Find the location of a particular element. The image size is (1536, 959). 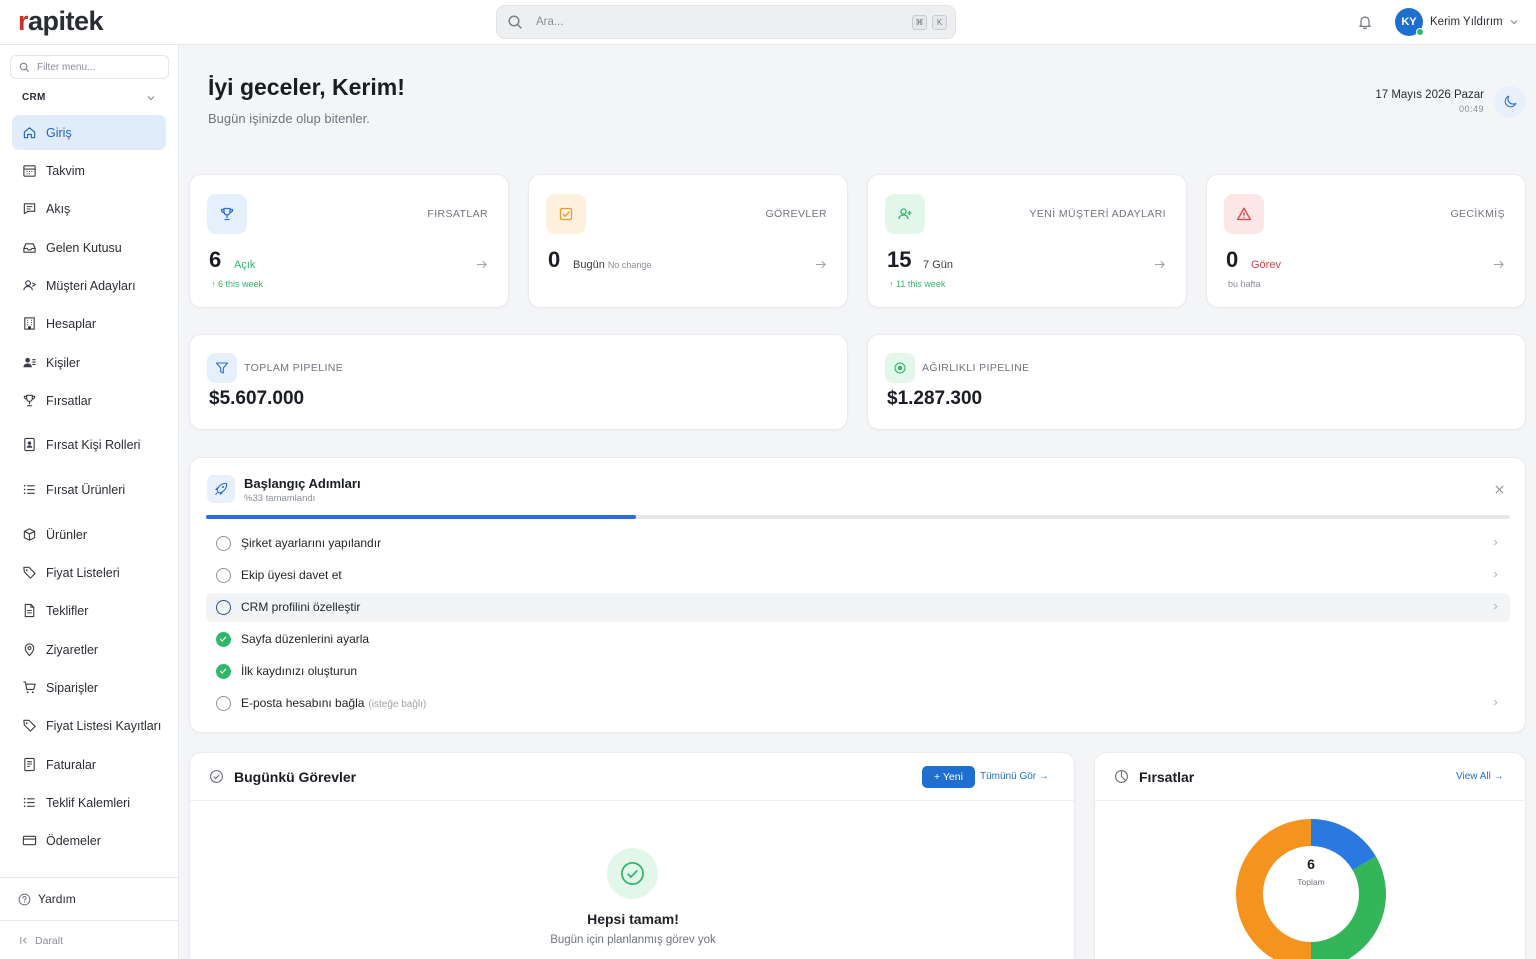

arrow-right-icon: → is located at coordinates (1043, 776).